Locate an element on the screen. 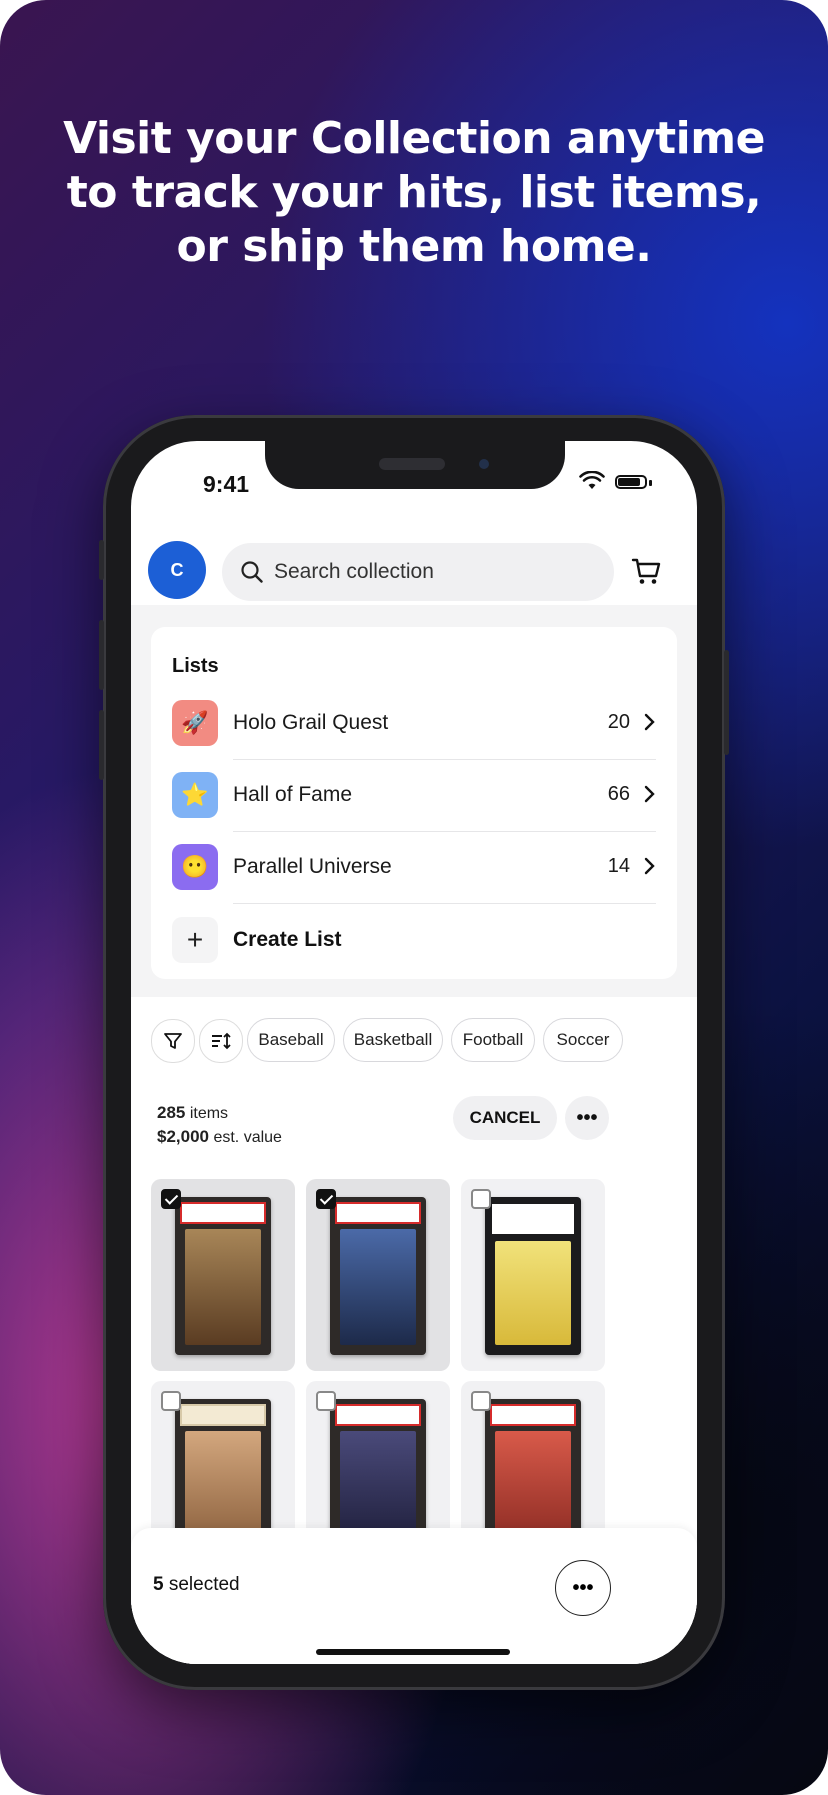 This screenshot has height=1795, width=828. filter-button is located at coordinates (173, 1041).